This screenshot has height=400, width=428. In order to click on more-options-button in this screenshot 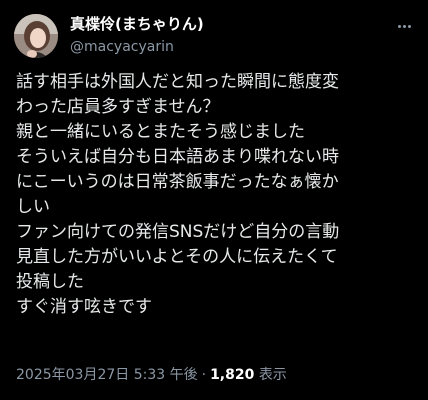, I will do `click(404, 26)`.